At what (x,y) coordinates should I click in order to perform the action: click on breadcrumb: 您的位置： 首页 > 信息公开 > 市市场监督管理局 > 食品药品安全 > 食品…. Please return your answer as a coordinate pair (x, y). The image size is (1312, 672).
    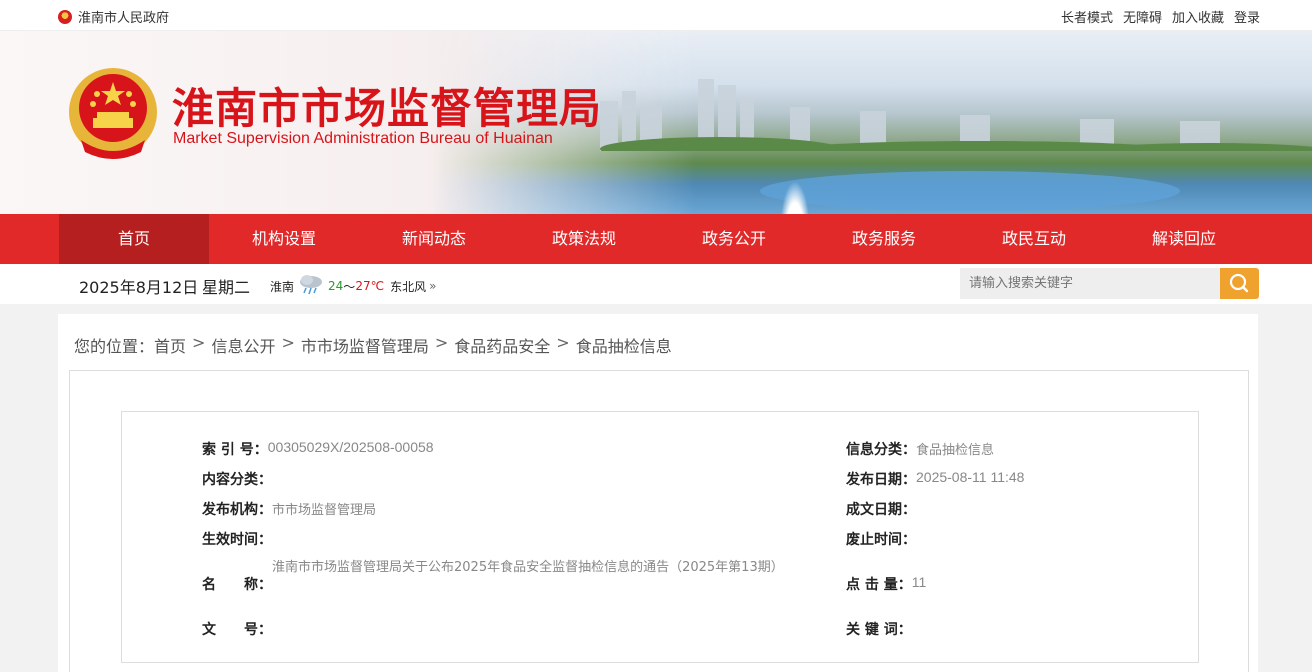
    Looking at the image, I should click on (373, 345).